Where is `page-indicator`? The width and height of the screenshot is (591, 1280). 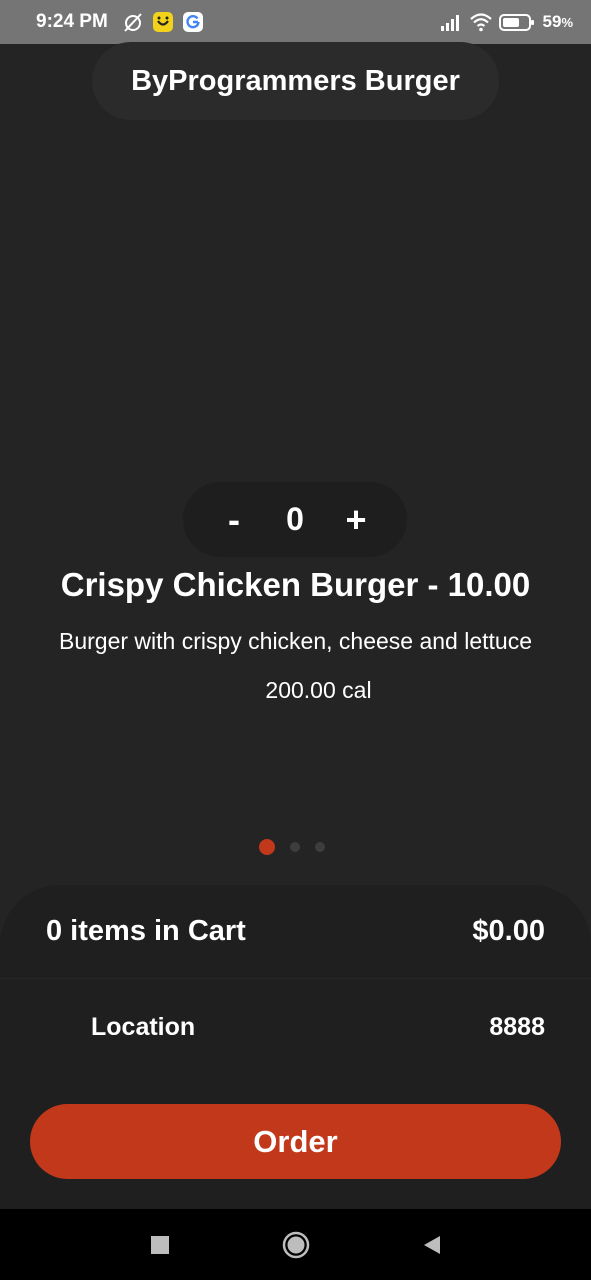 page-indicator is located at coordinates (292, 847).